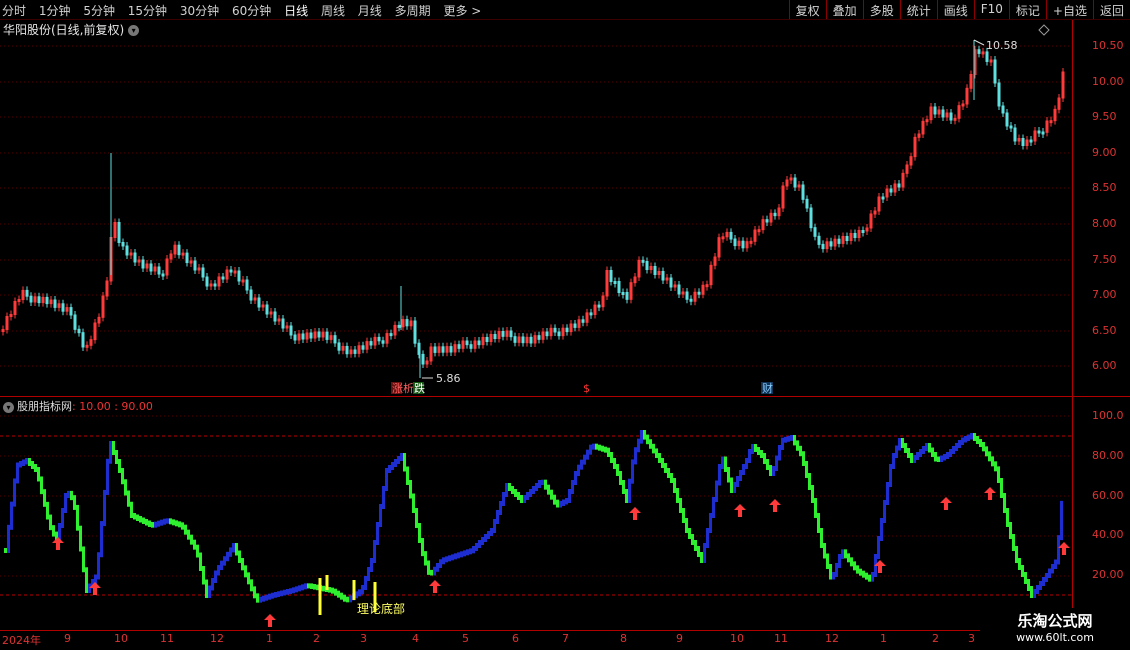 This screenshot has width=1130, height=650. What do you see at coordinates (8, 407) in the screenshot?
I see `chevron-down-icon: ▾` at bounding box center [8, 407].